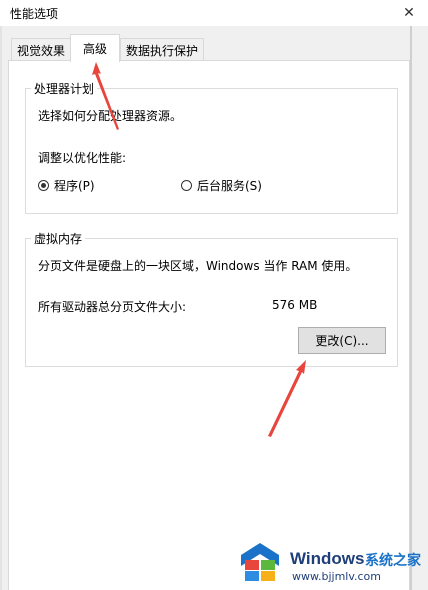 This screenshot has width=428, height=590. Describe the element at coordinates (327, 558) in the screenshot. I see `watermark-brand: Windows` at that location.